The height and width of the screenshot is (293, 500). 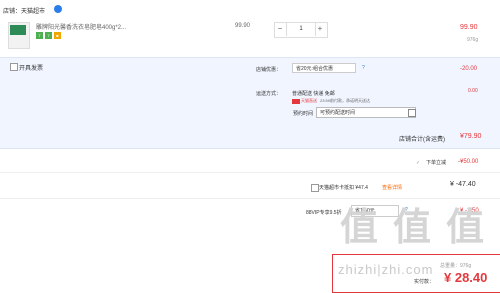 I want to click on card-amount: ¥ -47.40, so click(x=463, y=184).